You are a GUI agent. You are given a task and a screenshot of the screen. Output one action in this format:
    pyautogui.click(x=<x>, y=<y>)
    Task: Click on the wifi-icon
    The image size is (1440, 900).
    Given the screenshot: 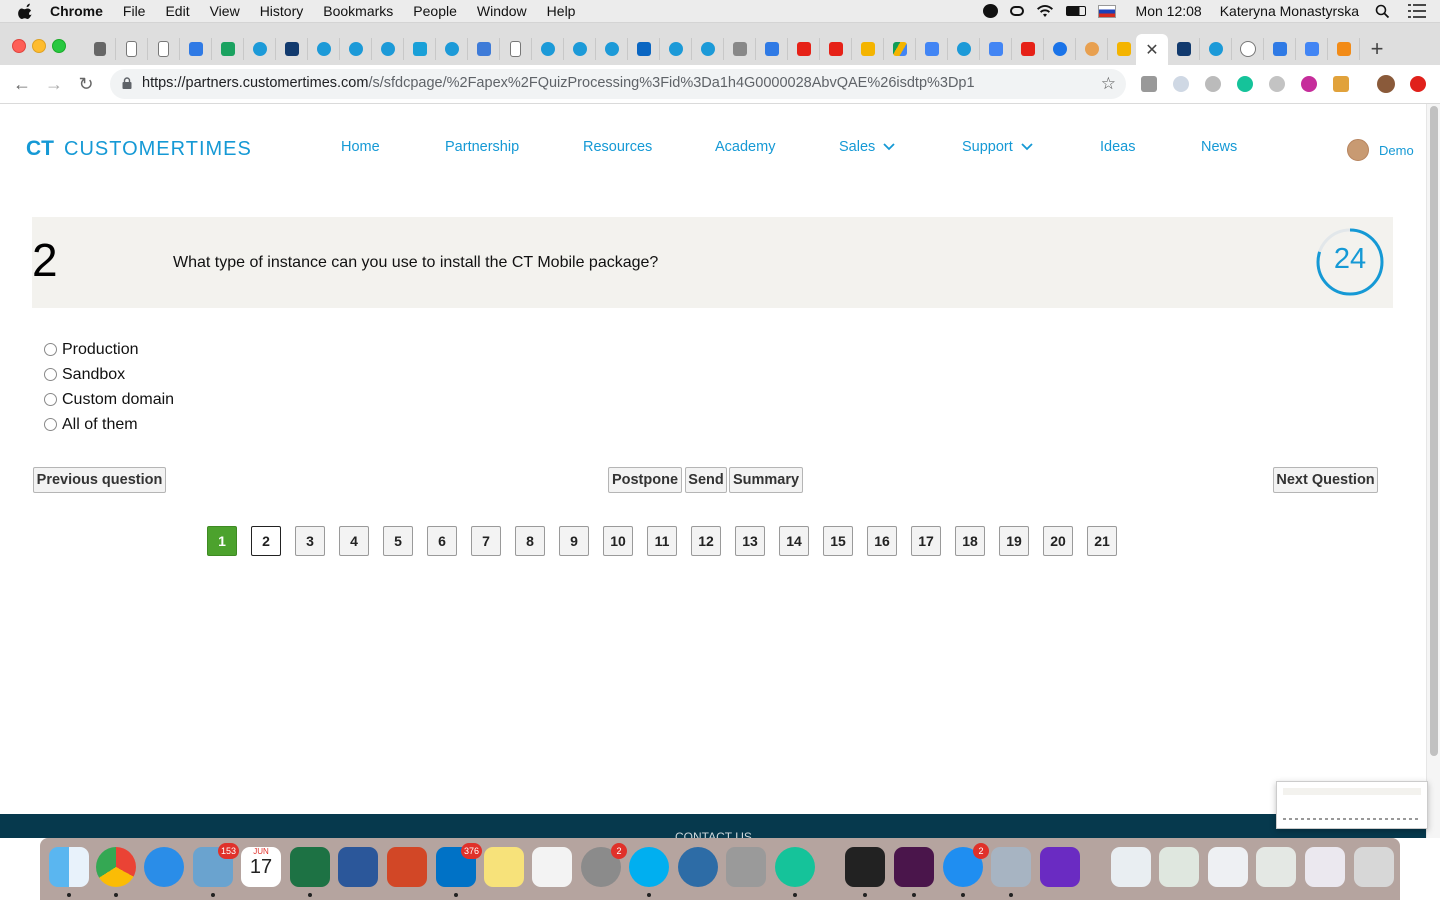 What is the action you would take?
    pyautogui.click(x=1045, y=11)
    